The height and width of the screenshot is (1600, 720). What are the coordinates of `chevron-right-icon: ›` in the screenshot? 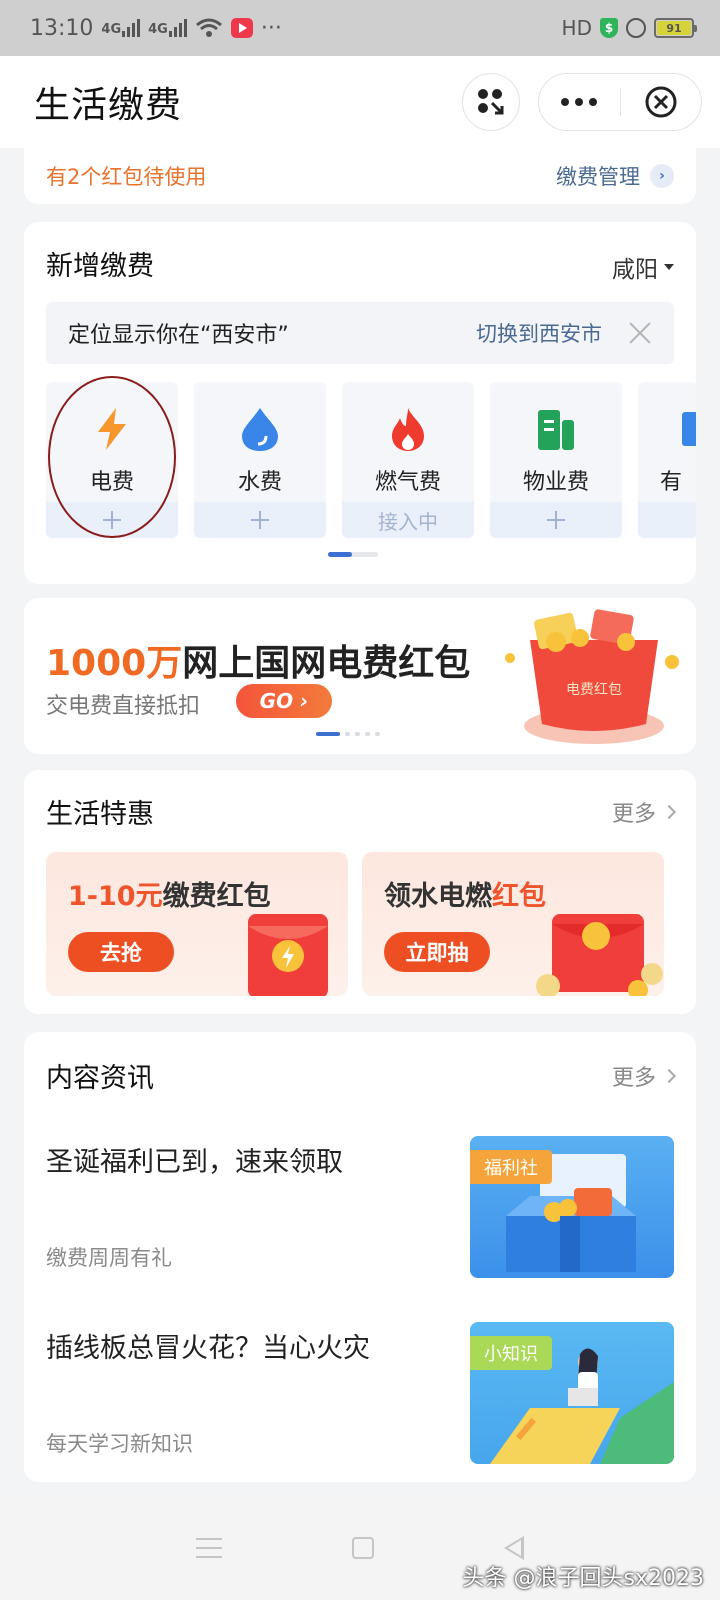 It's located at (662, 176).